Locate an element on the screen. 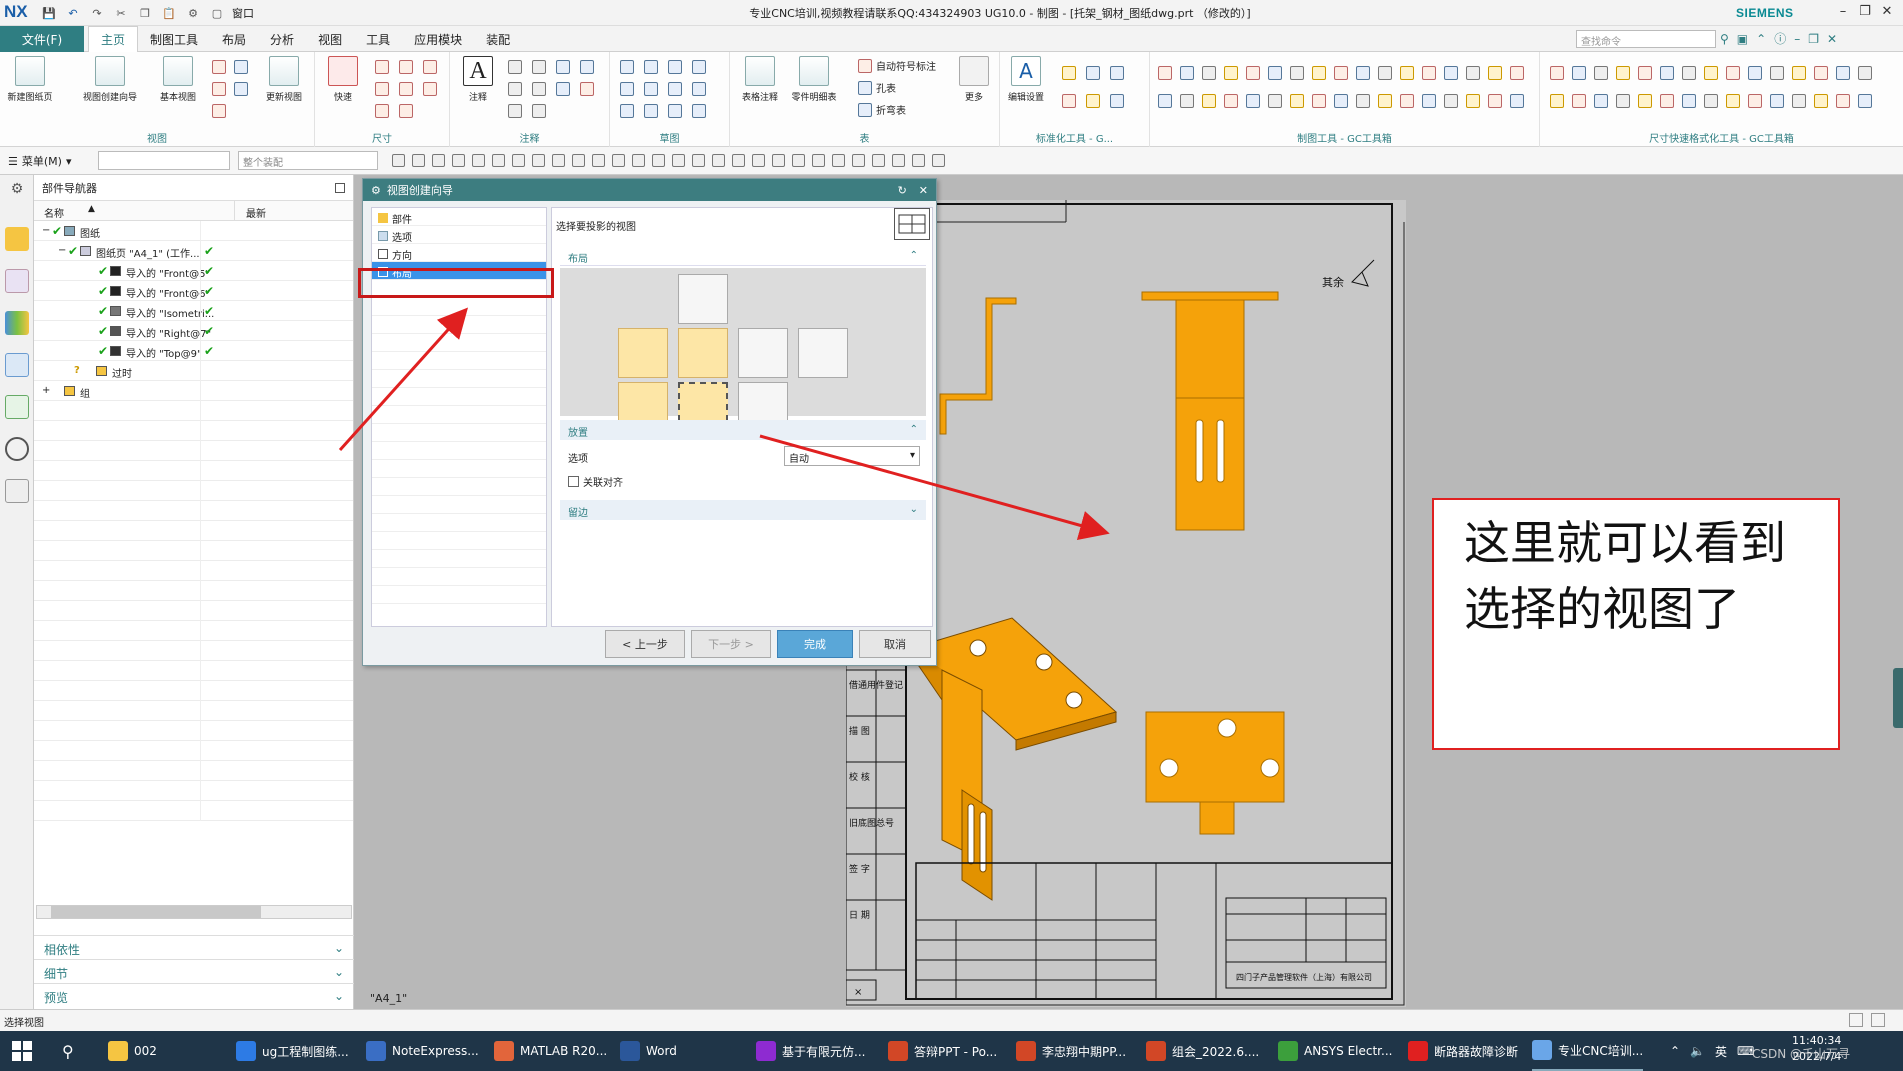 This screenshot has width=1903, height=1071. windows-start-icon is located at coordinates (22, 1051).